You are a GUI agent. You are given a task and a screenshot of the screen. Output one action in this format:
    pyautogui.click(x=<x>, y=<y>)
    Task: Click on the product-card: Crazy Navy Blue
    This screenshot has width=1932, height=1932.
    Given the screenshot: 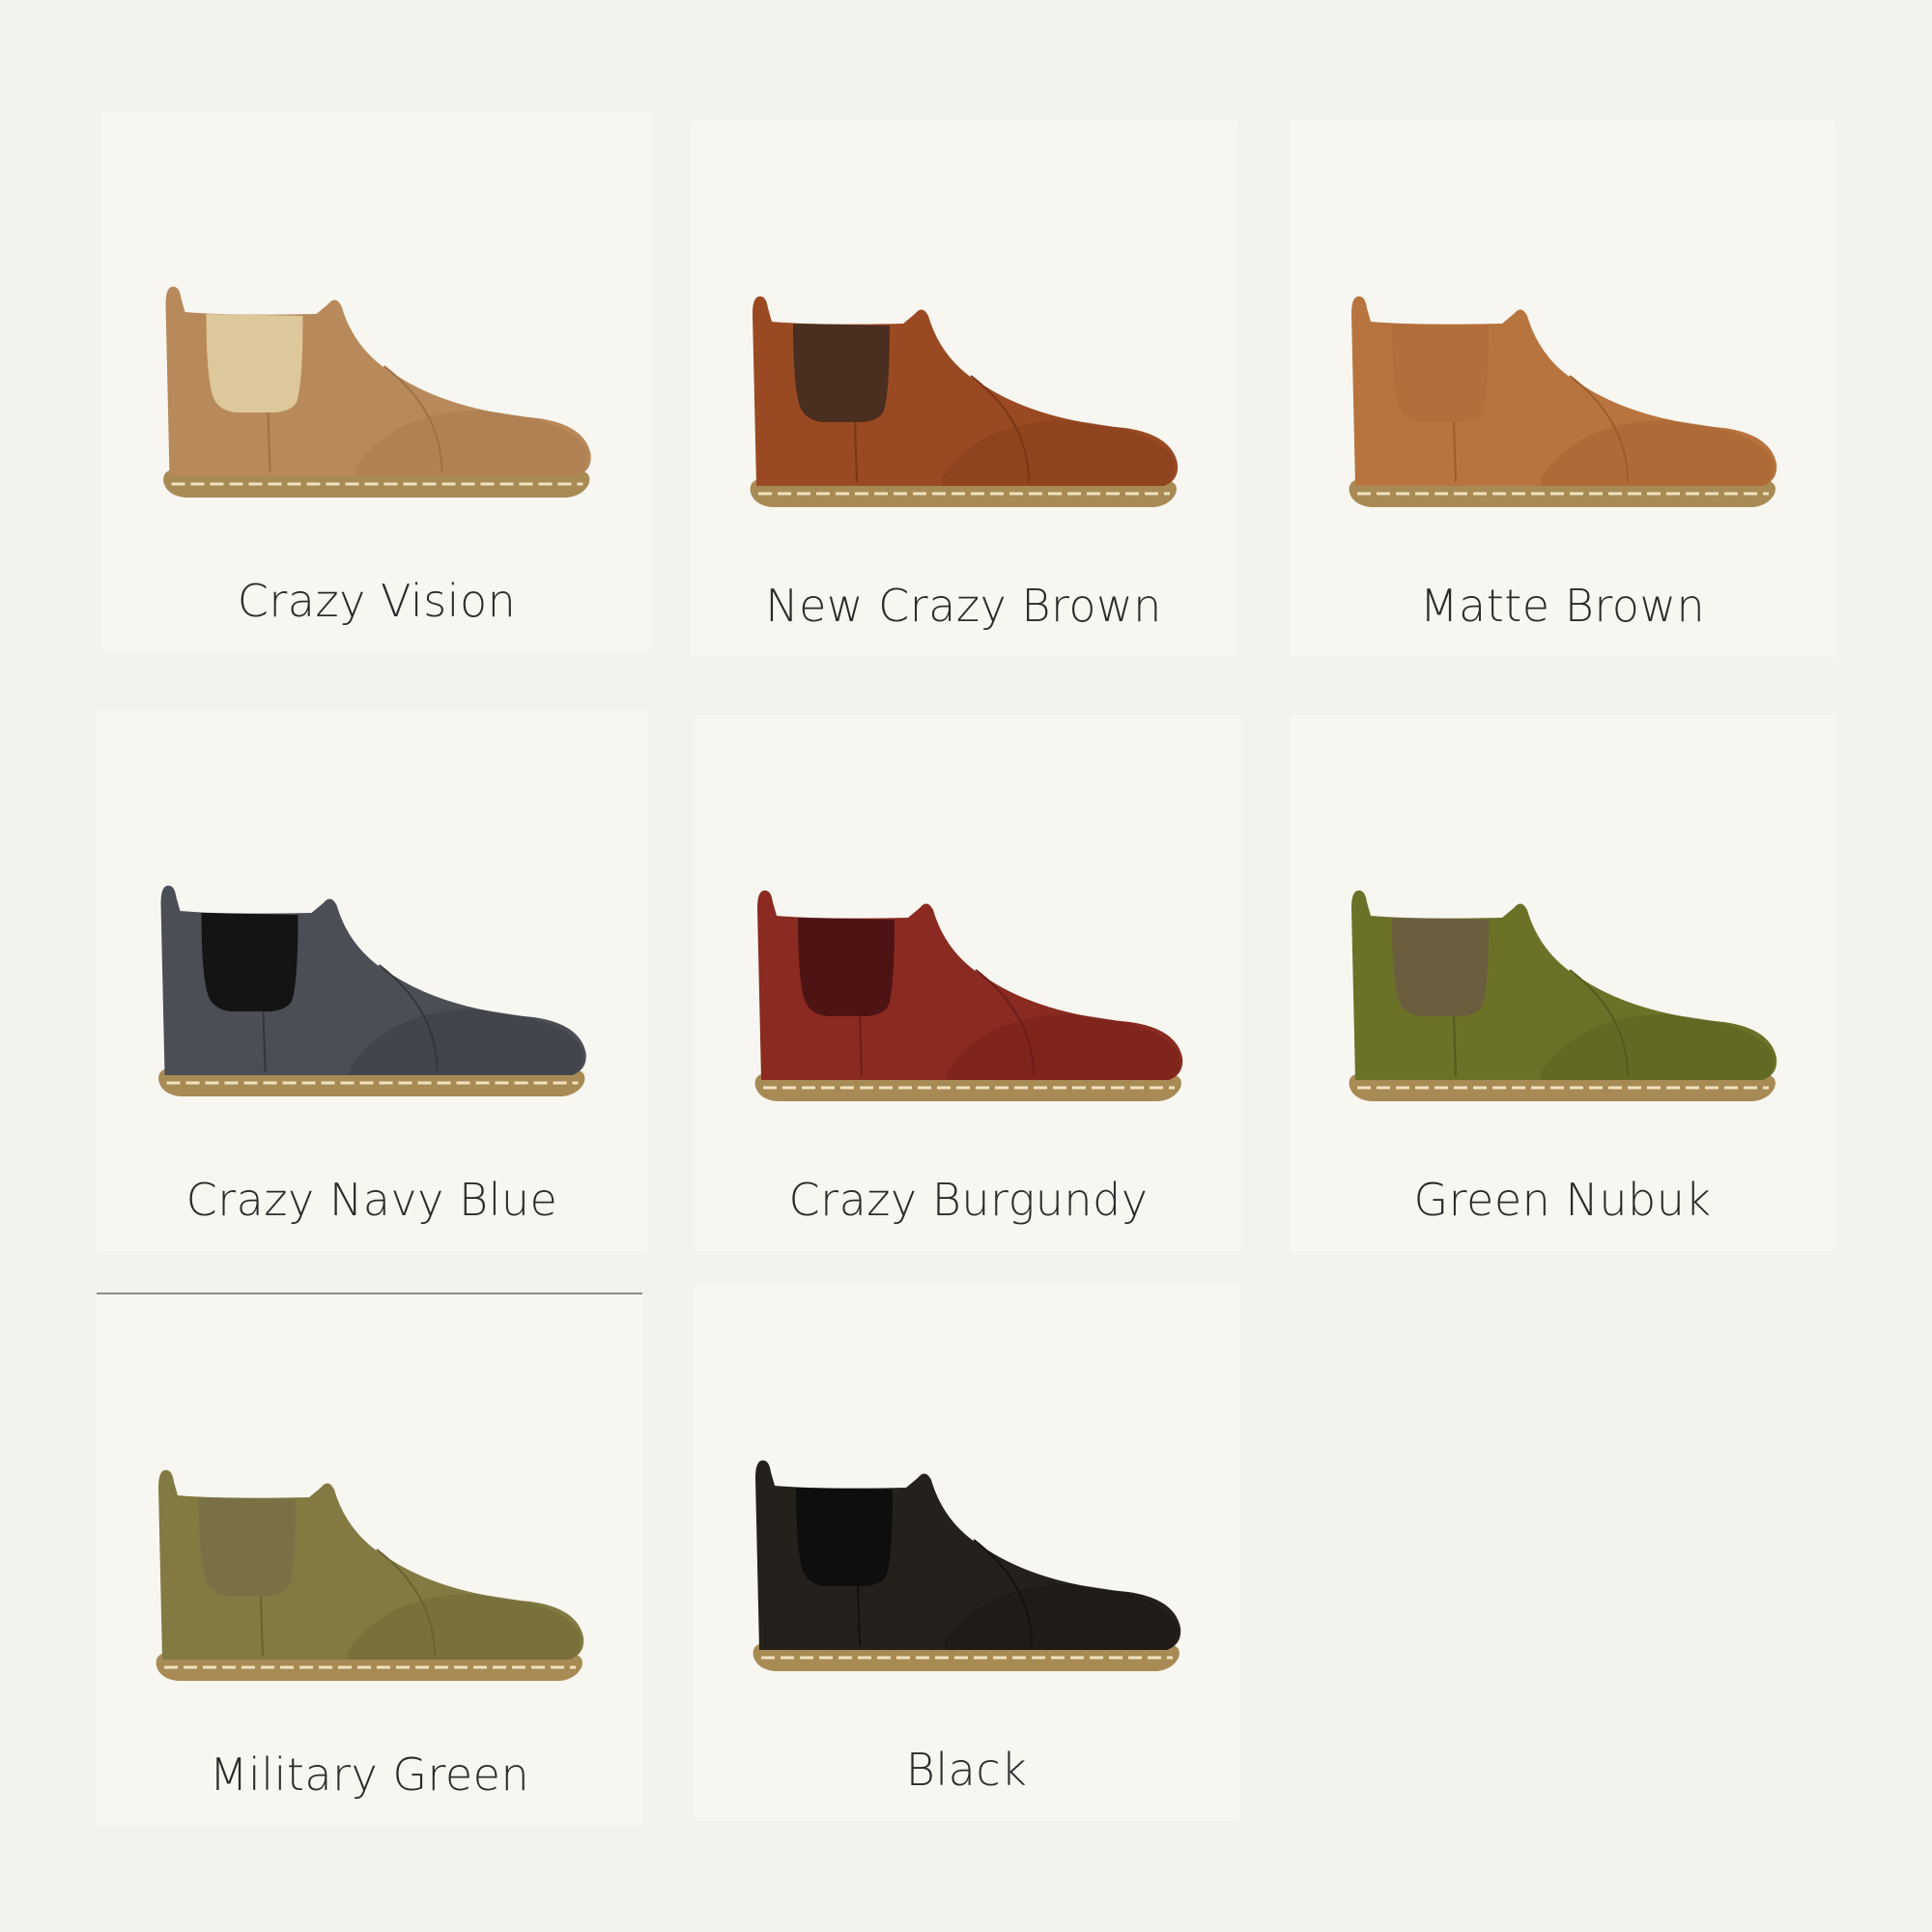 What is the action you would take?
    pyautogui.click(x=372, y=980)
    